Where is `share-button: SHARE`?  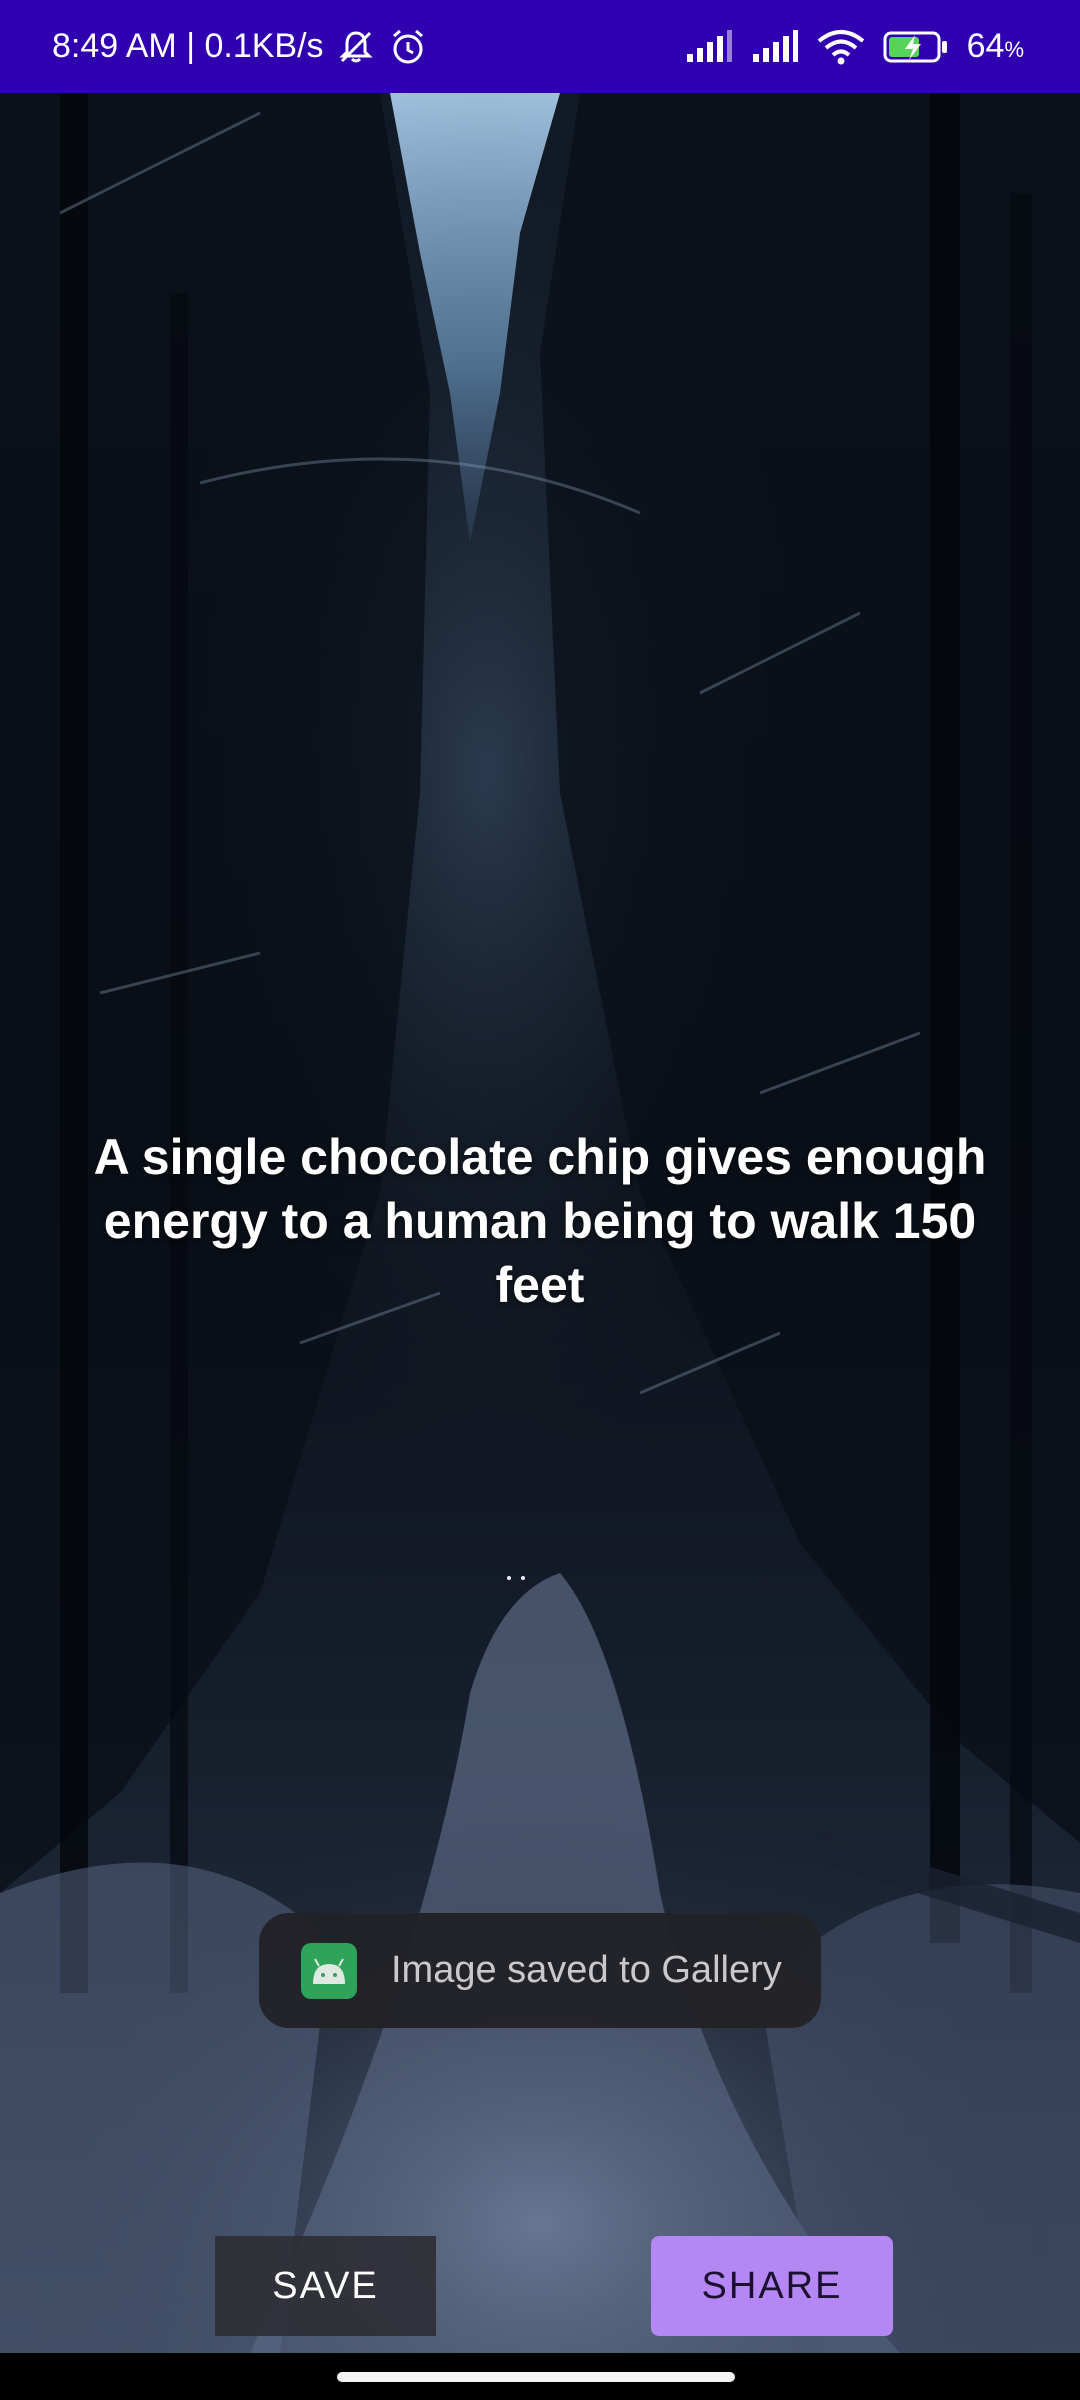 share-button: SHARE is located at coordinates (772, 2286).